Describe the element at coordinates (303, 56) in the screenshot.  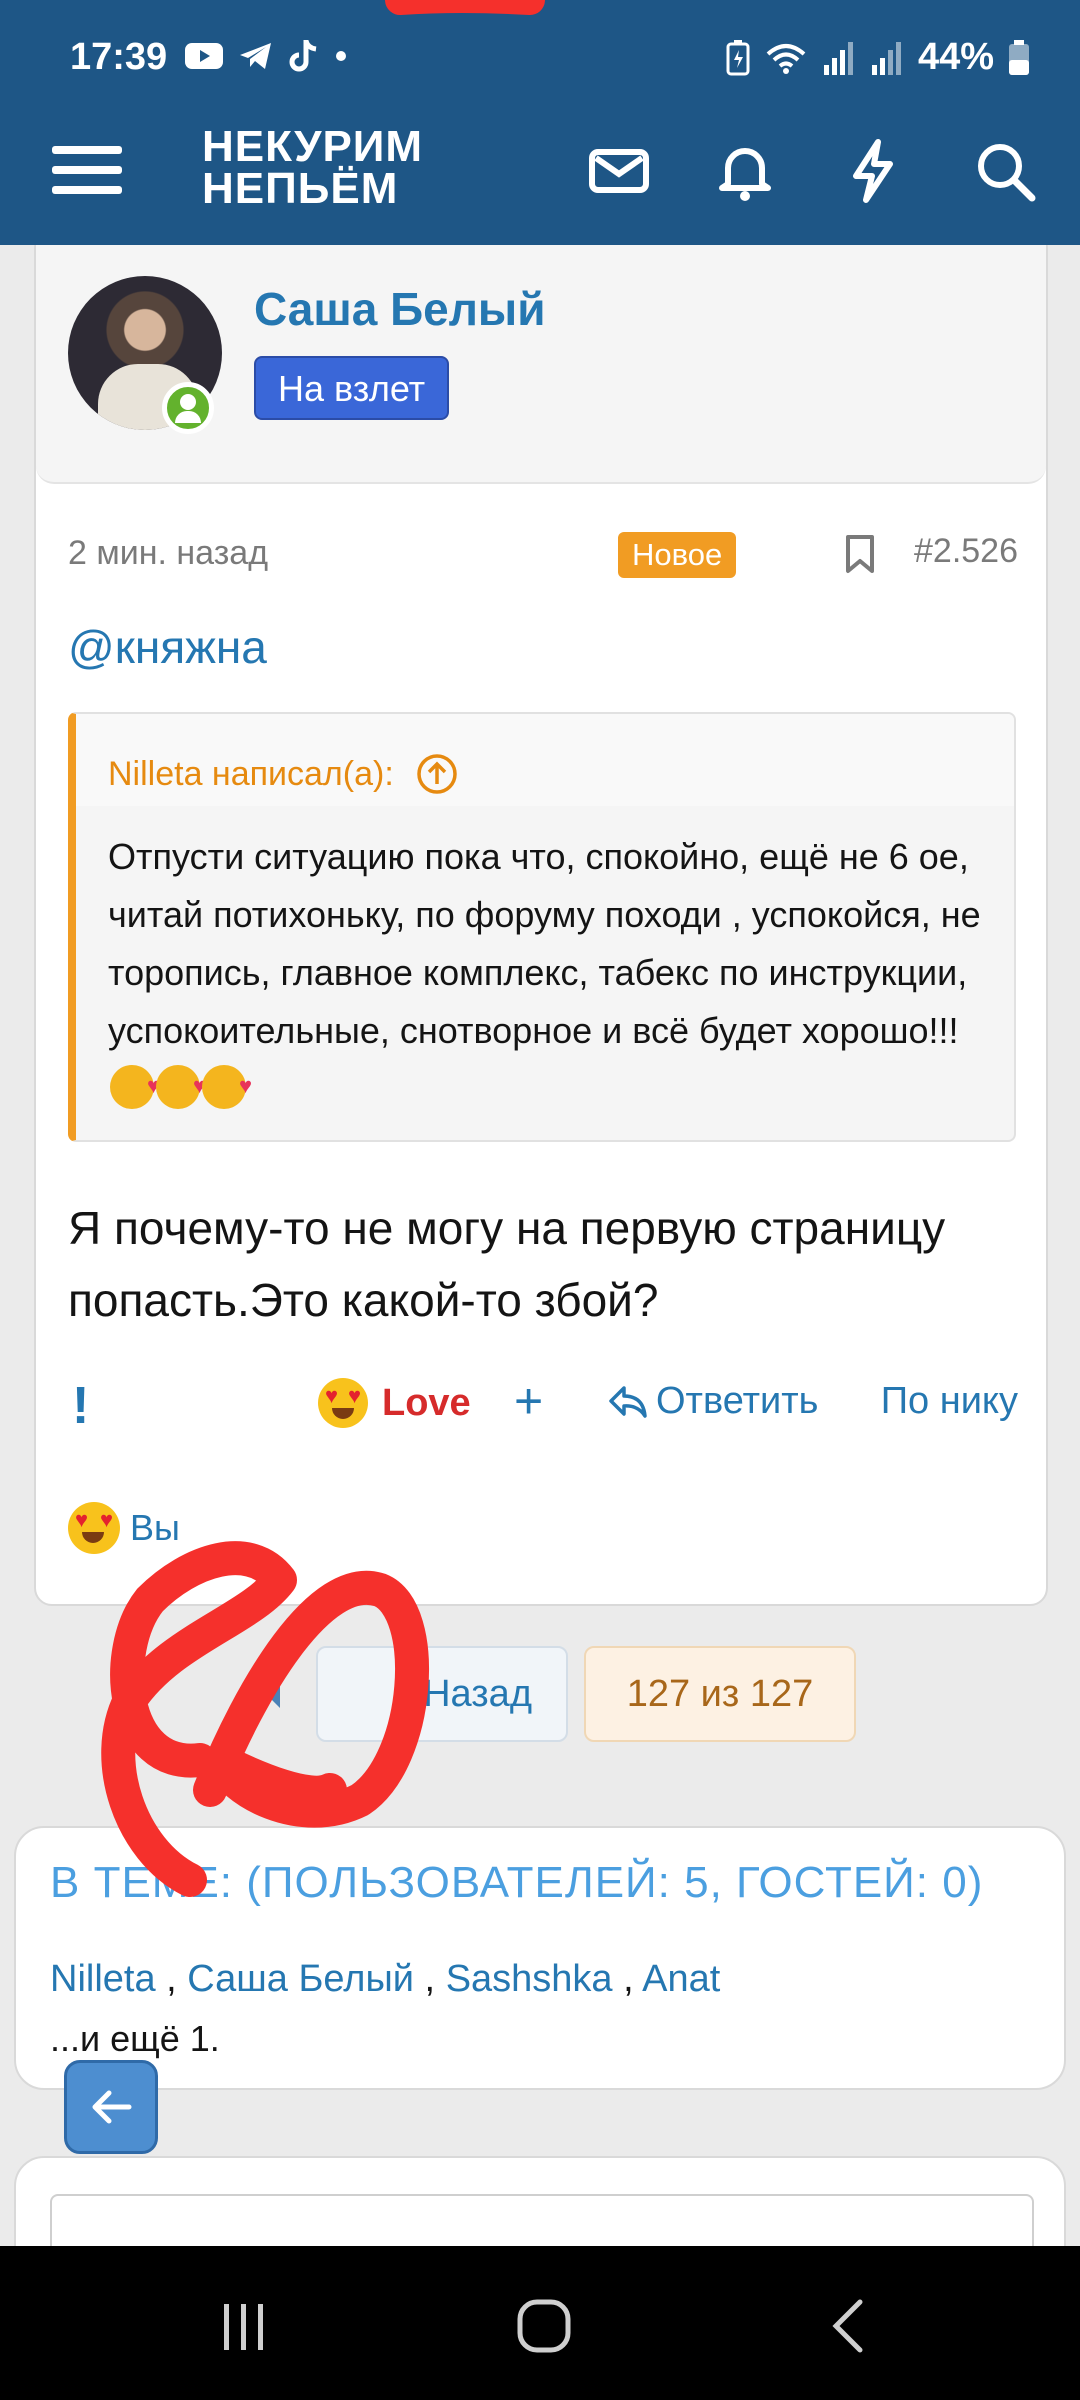
I see `tiktok-icon` at that location.